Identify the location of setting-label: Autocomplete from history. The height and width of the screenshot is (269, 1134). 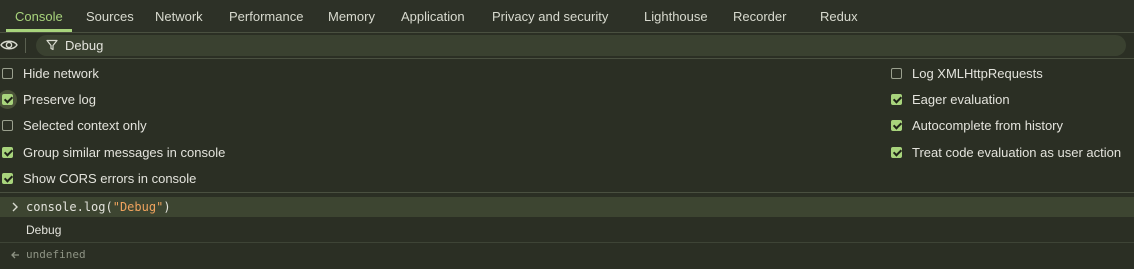
(988, 125).